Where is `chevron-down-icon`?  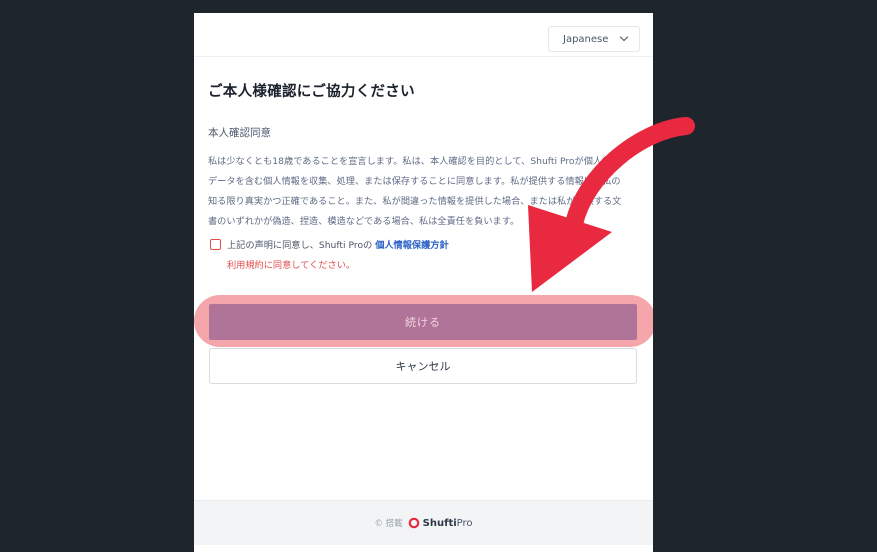 chevron-down-icon is located at coordinates (624, 37).